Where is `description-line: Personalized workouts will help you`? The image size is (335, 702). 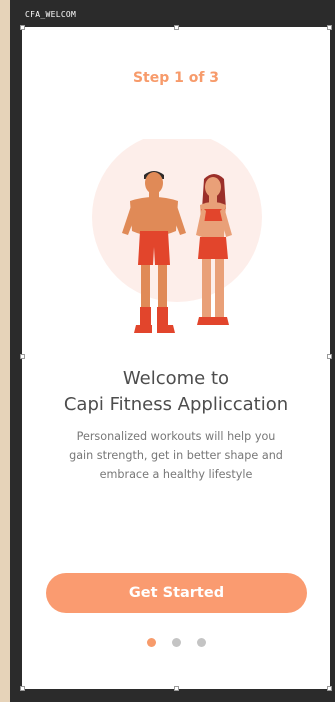 description-line: Personalized workouts will help you is located at coordinates (176, 436).